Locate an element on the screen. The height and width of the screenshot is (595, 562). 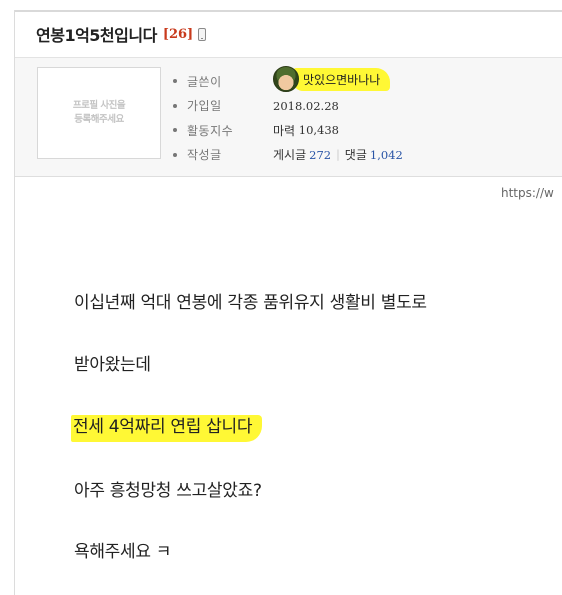
joined-date: 2018.02.28 is located at coordinates (306, 105).